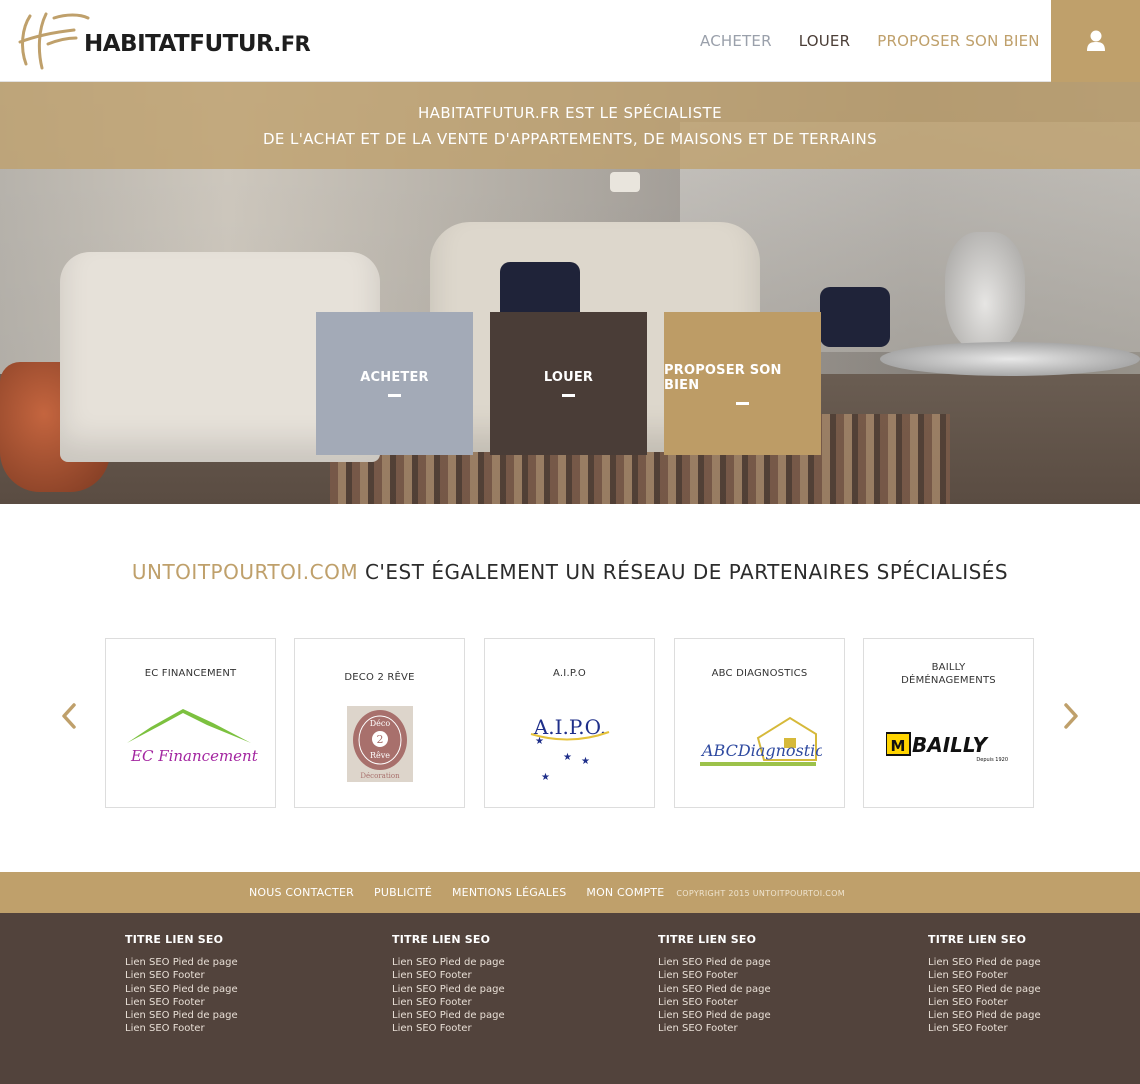  What do you see at coordinates (825, 41) in the screenshot?
I see `nav-louer: LOUER` at bounding box center [825, 41].